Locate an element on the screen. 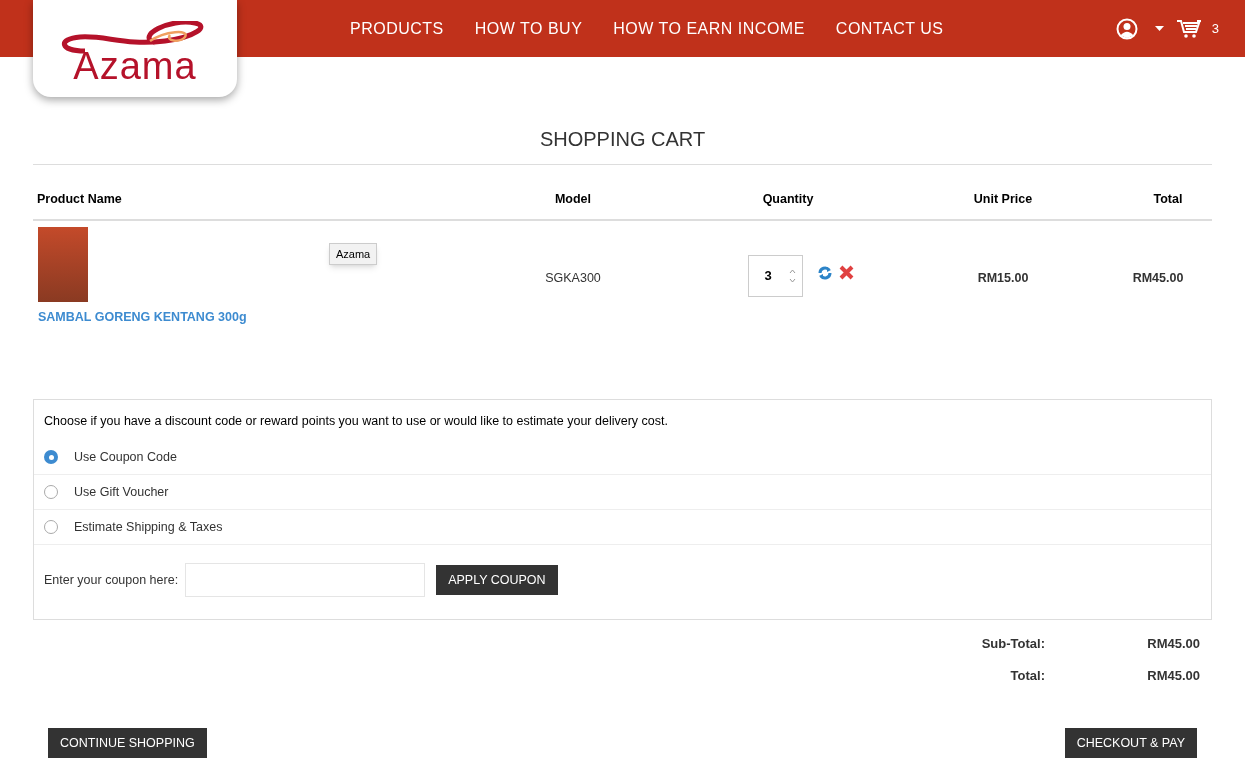 The width and height of the screenshot is (1245, 772). coupon-input-field is located at coordinates (305, 580).